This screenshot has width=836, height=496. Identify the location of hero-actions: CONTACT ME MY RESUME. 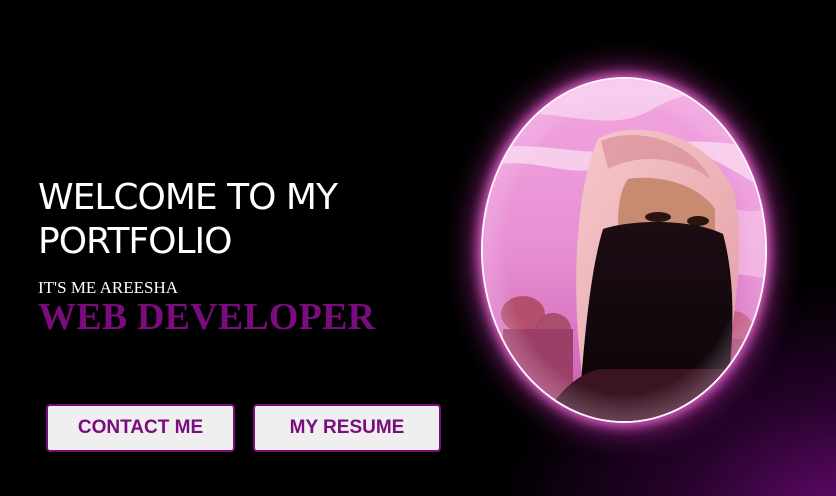
(243, 428).